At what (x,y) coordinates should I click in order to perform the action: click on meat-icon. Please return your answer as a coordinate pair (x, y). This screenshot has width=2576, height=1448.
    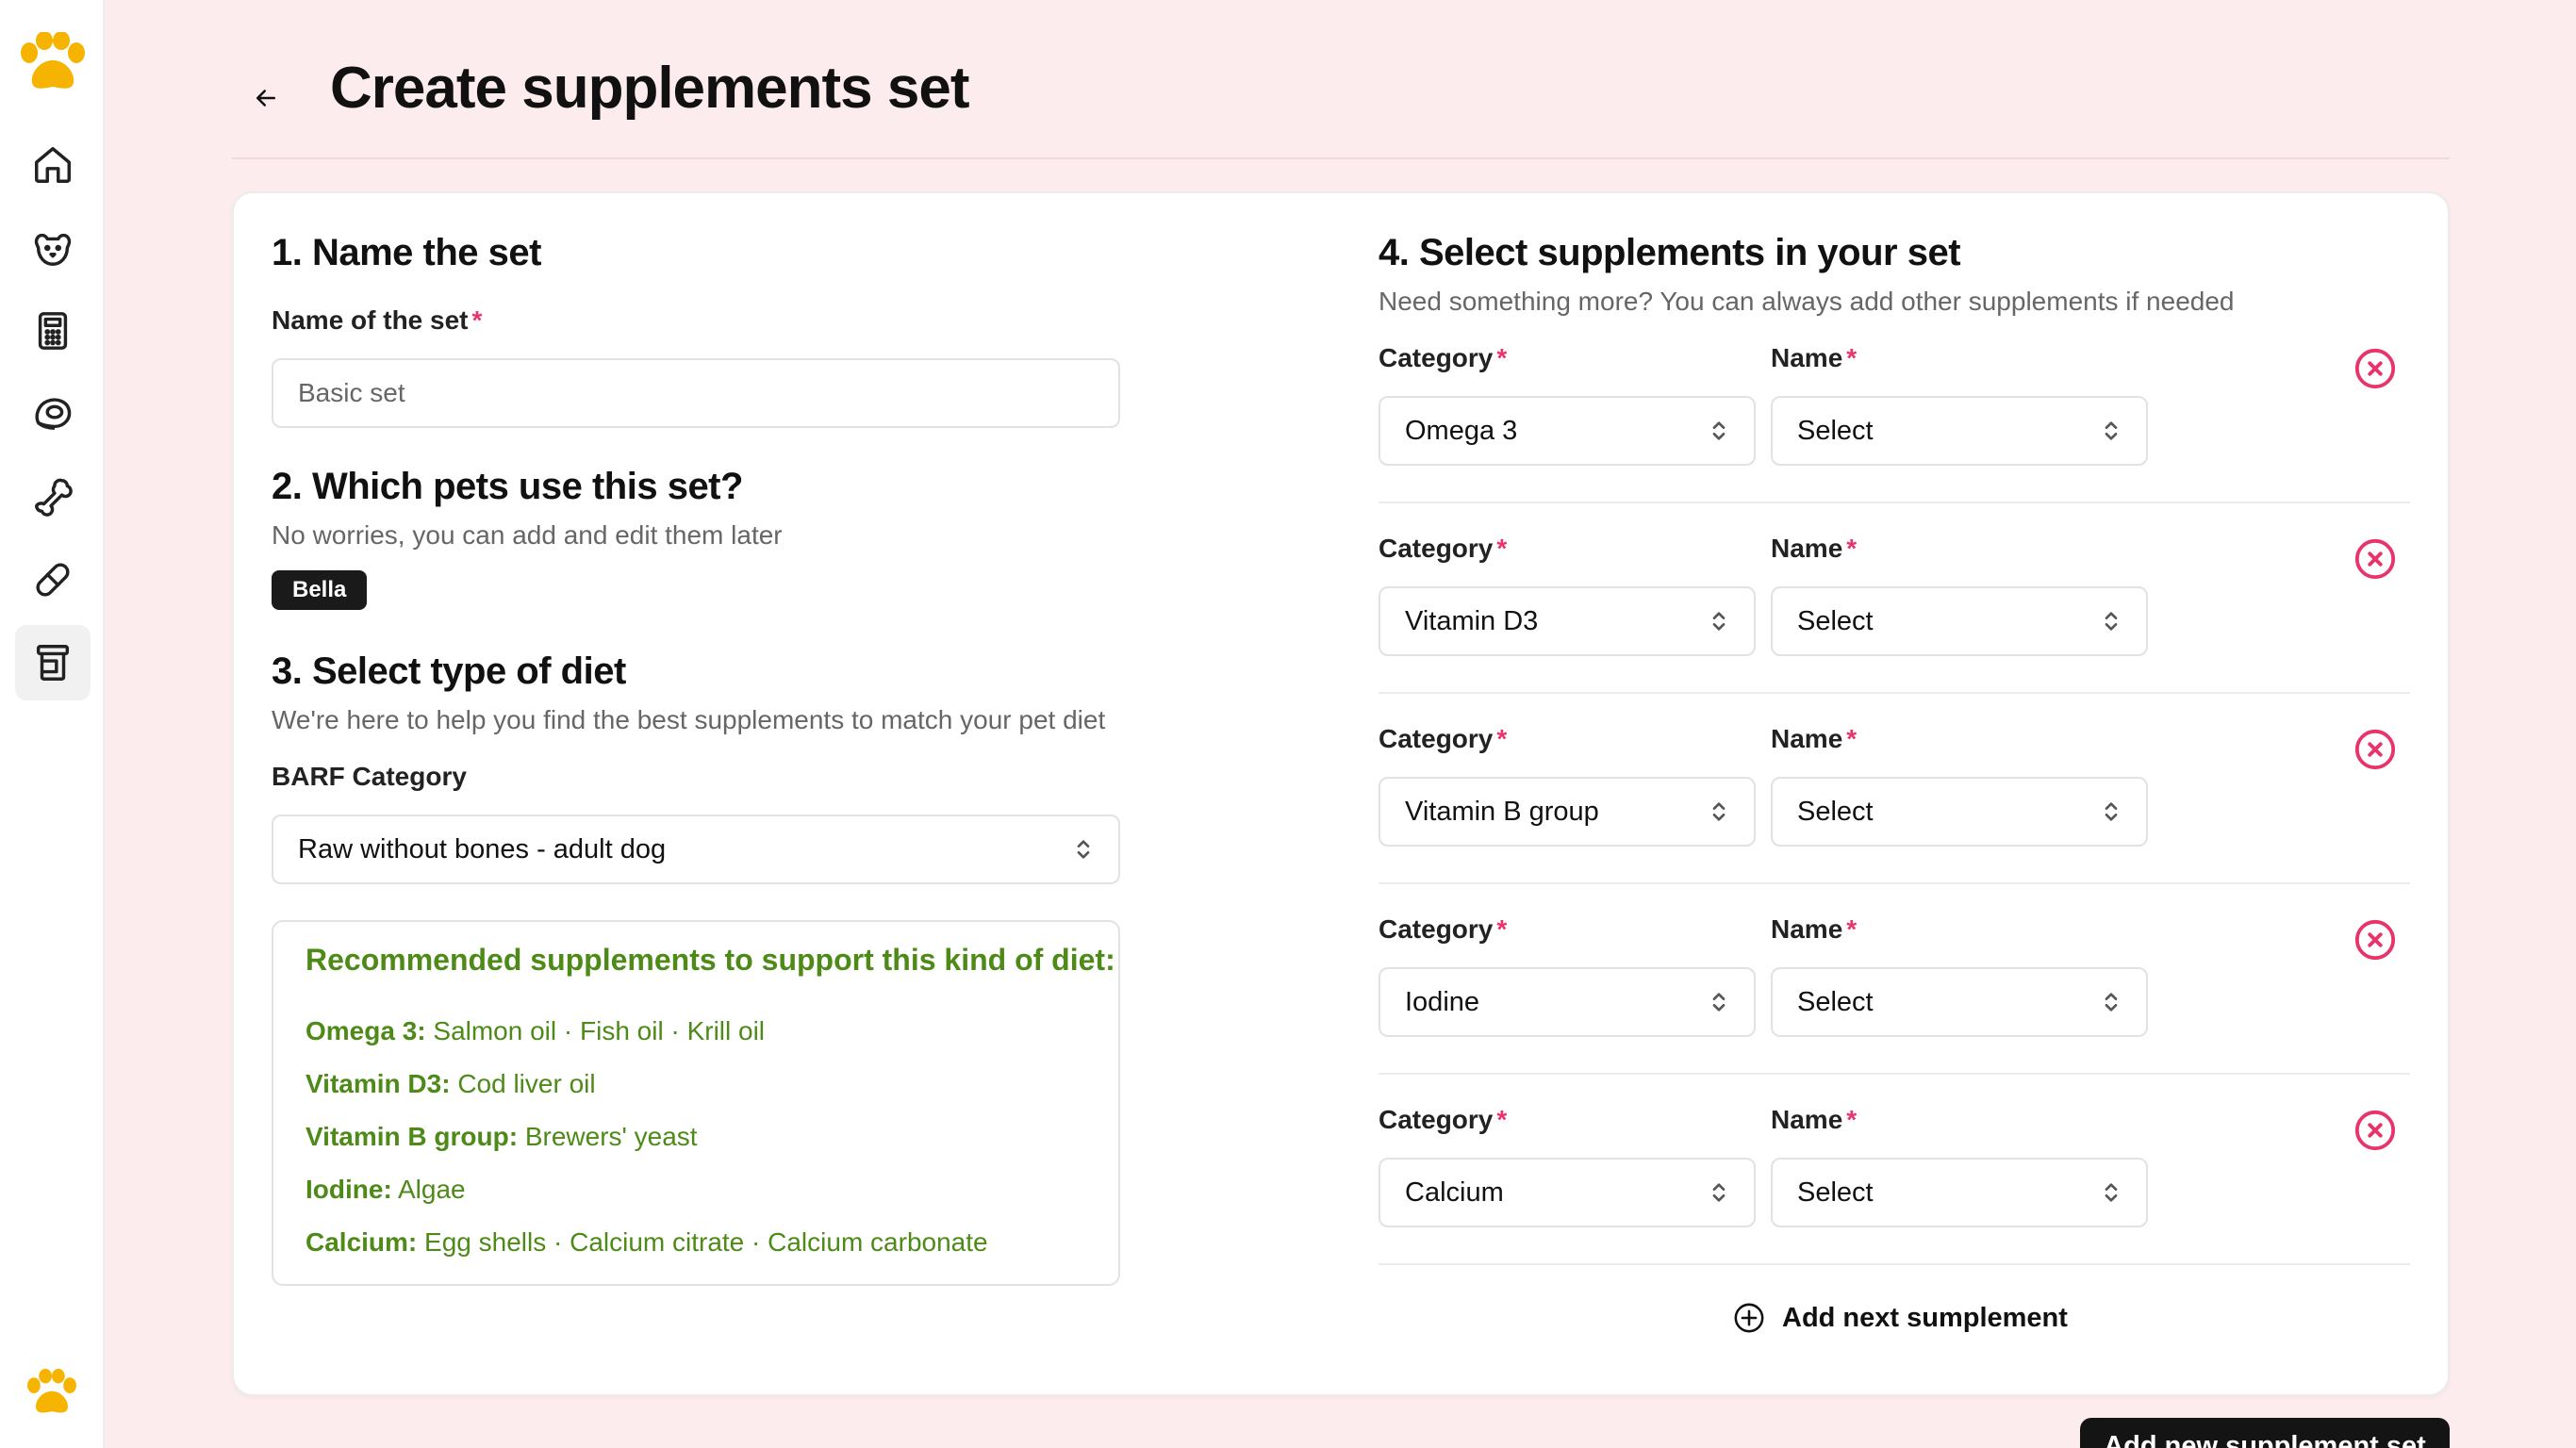
    Looking at the image, I should click on (53, 414).